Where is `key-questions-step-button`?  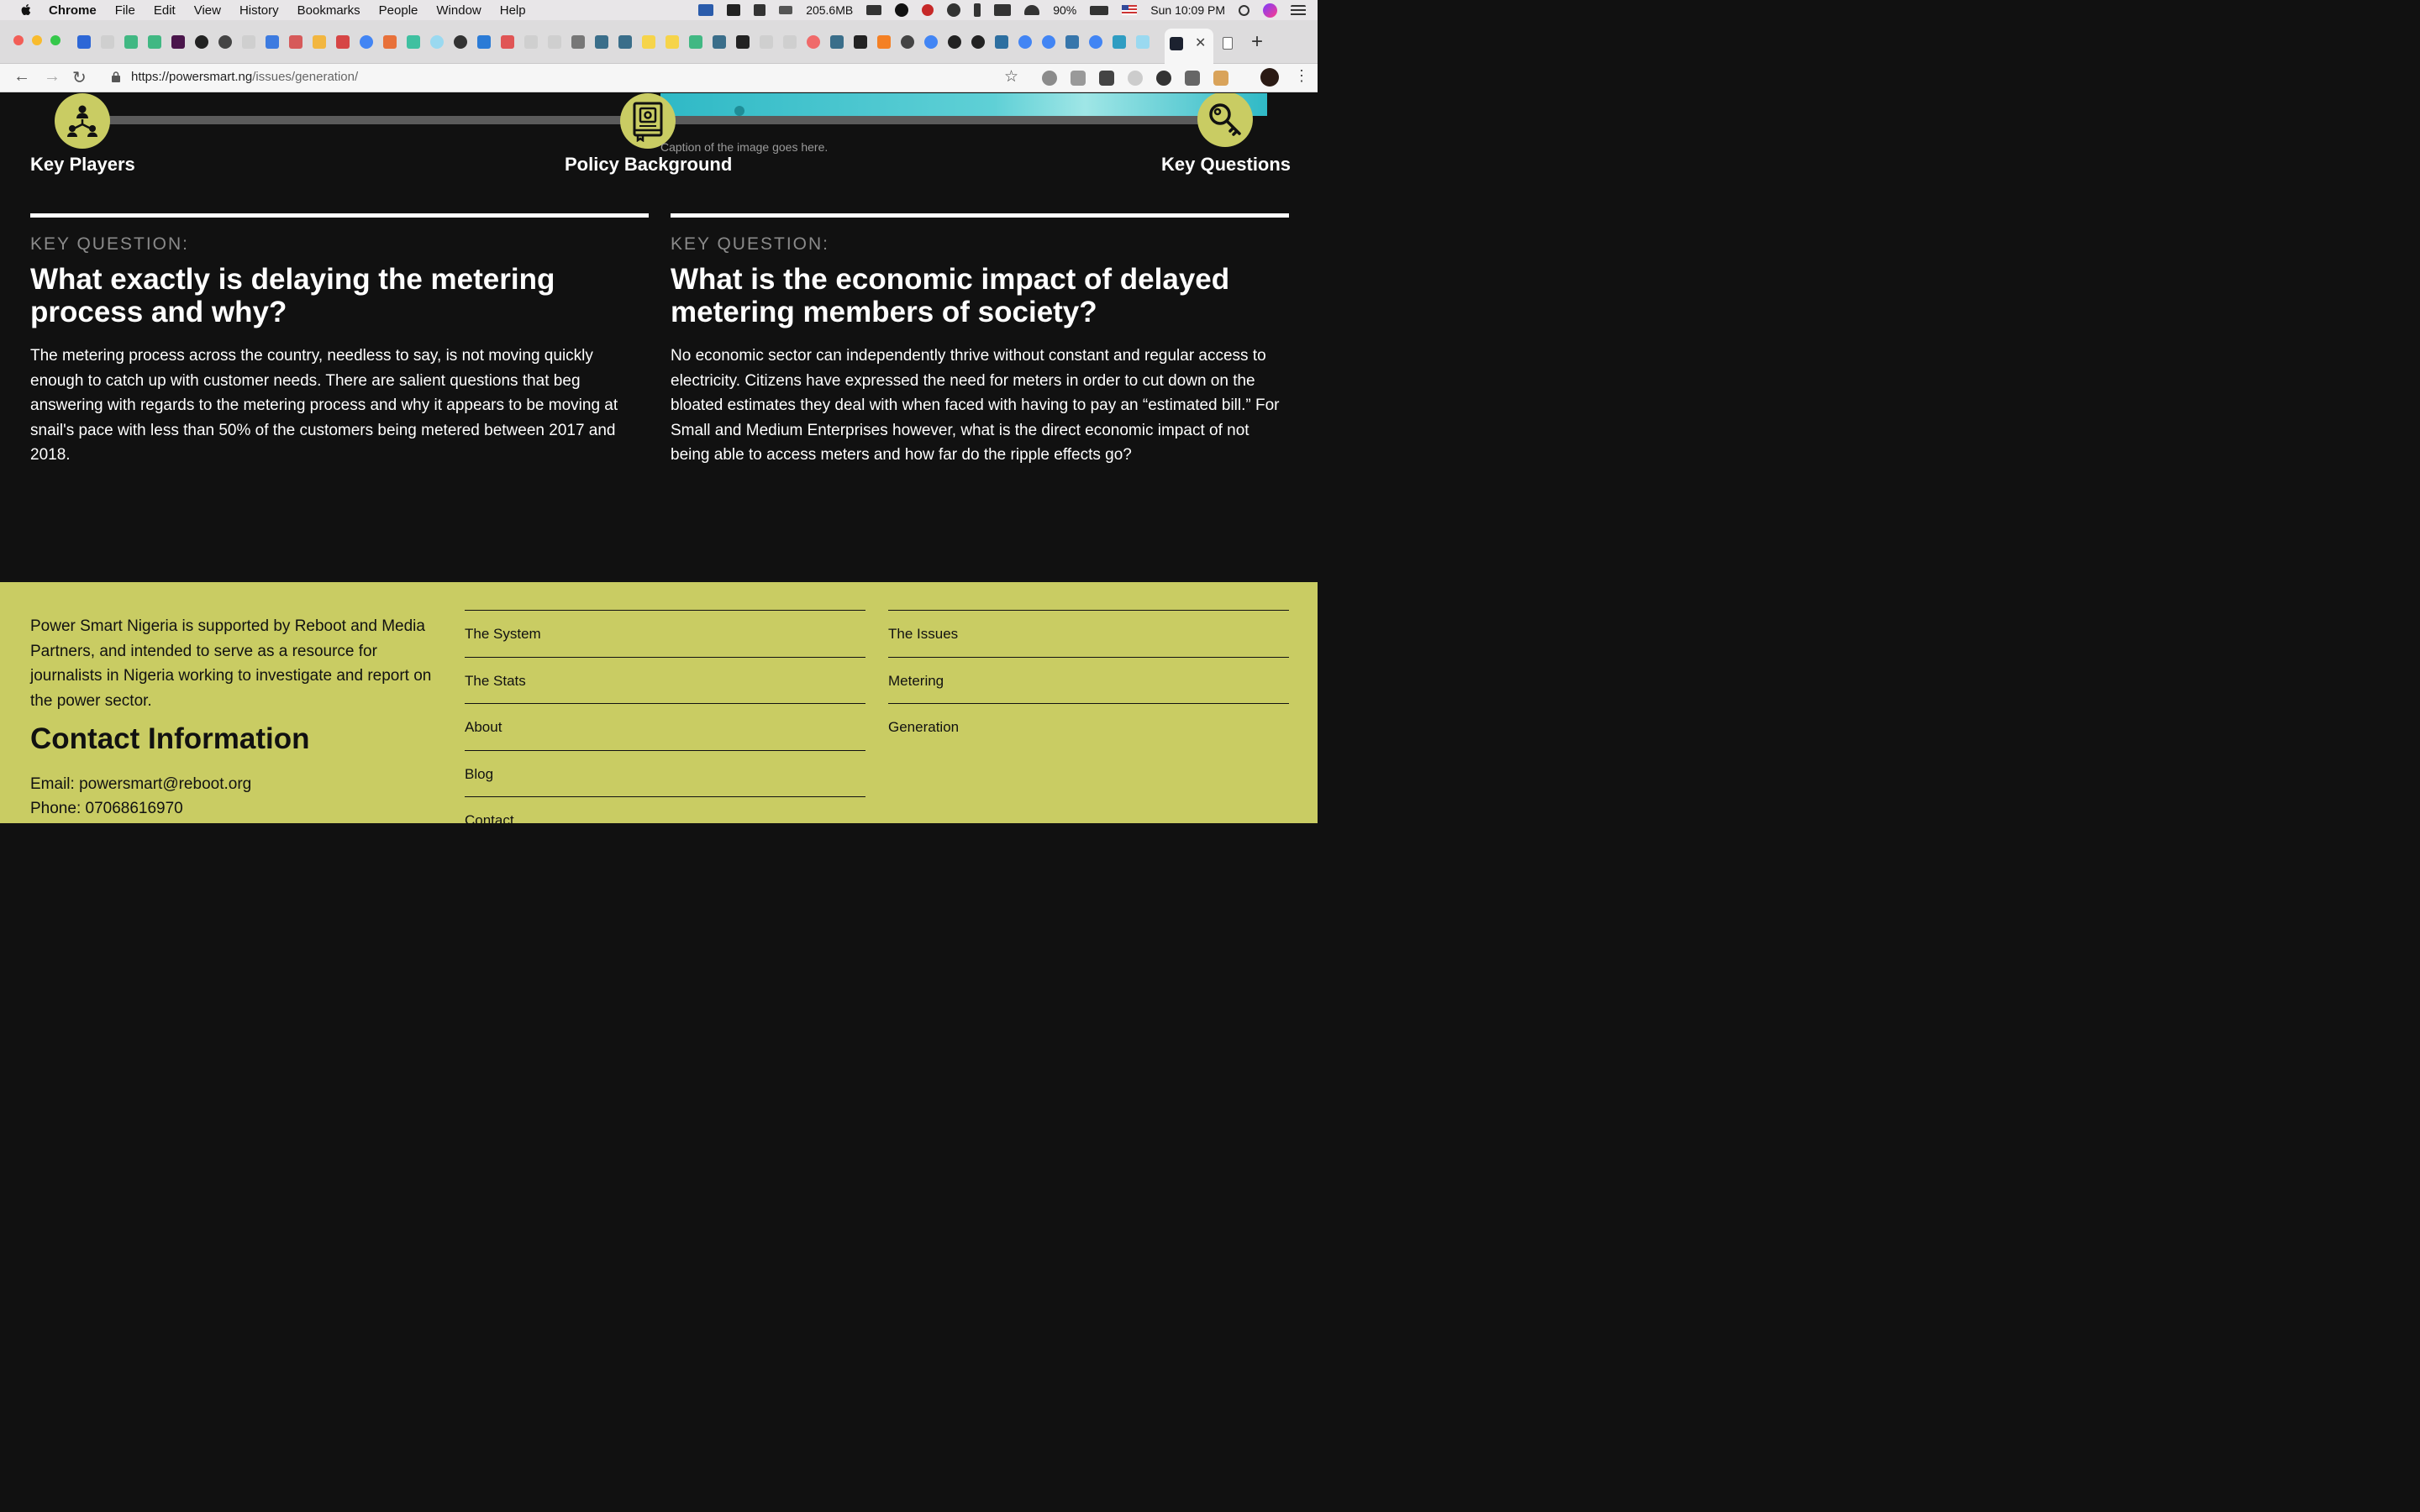
key-questions-step-button is located at coordinates (1225, 120).